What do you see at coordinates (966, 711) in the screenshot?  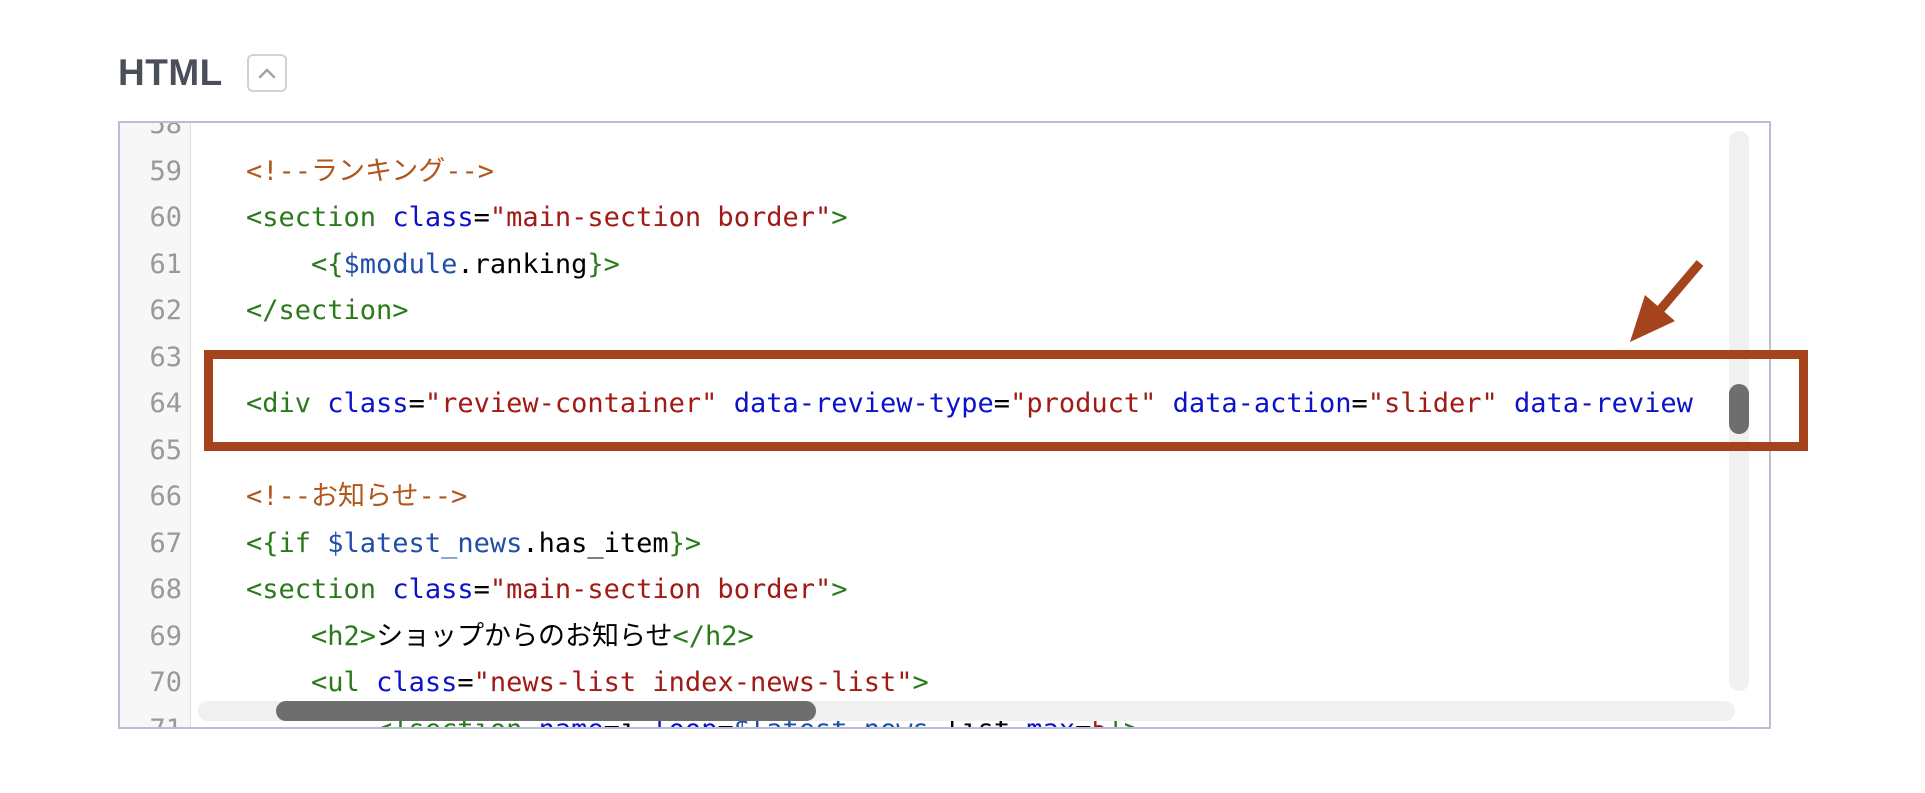 I see `horizontal-scrollbar` at bounding box center [966, 711].